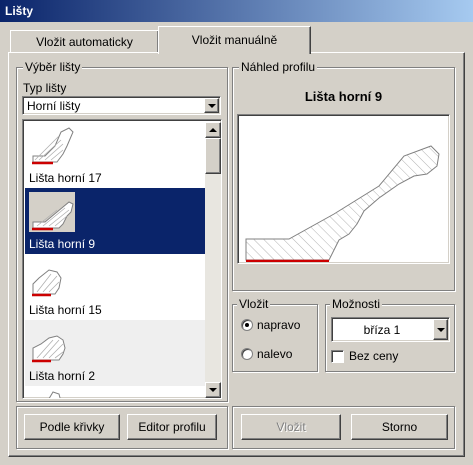 Image resolution: width=473 pixels, height=465 pixels. What do you see at coordinates (121, 105) in the screenshot?
I see `profile-type-dropdown: Horní lišty` at bounding box center [121, 105].